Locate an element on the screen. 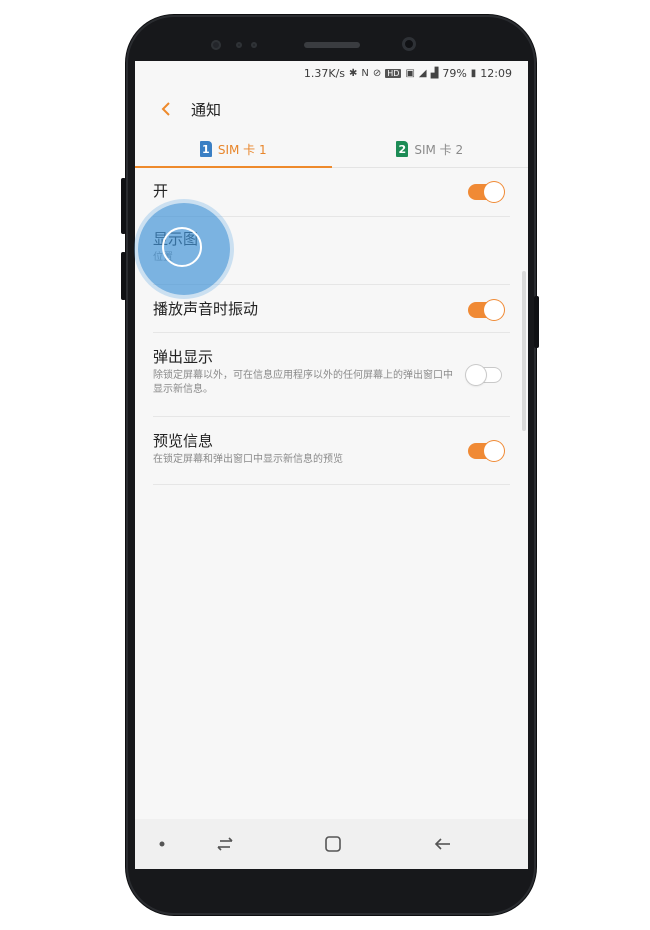  nav-dot-icon is located at coordinates (162, 844).